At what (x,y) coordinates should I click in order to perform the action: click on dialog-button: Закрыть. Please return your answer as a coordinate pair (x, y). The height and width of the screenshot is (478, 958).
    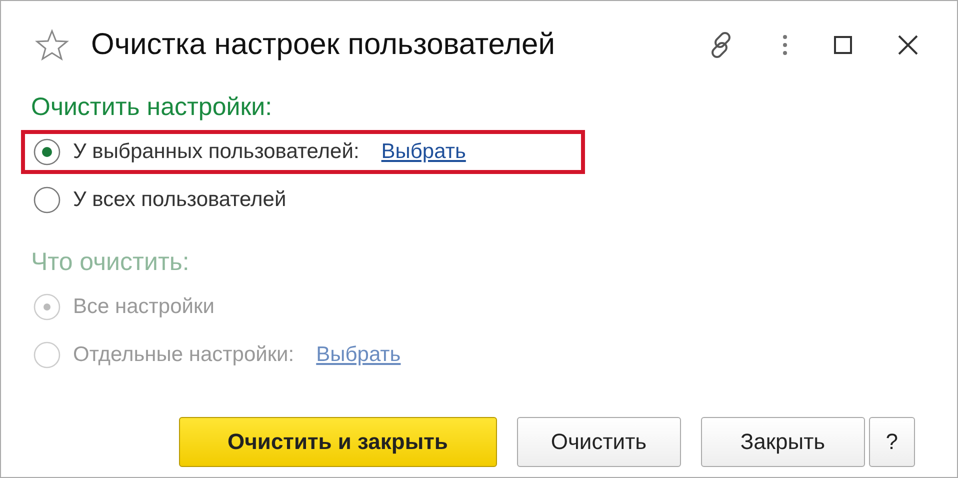
    Looking at the image, I should click on (782, 442).